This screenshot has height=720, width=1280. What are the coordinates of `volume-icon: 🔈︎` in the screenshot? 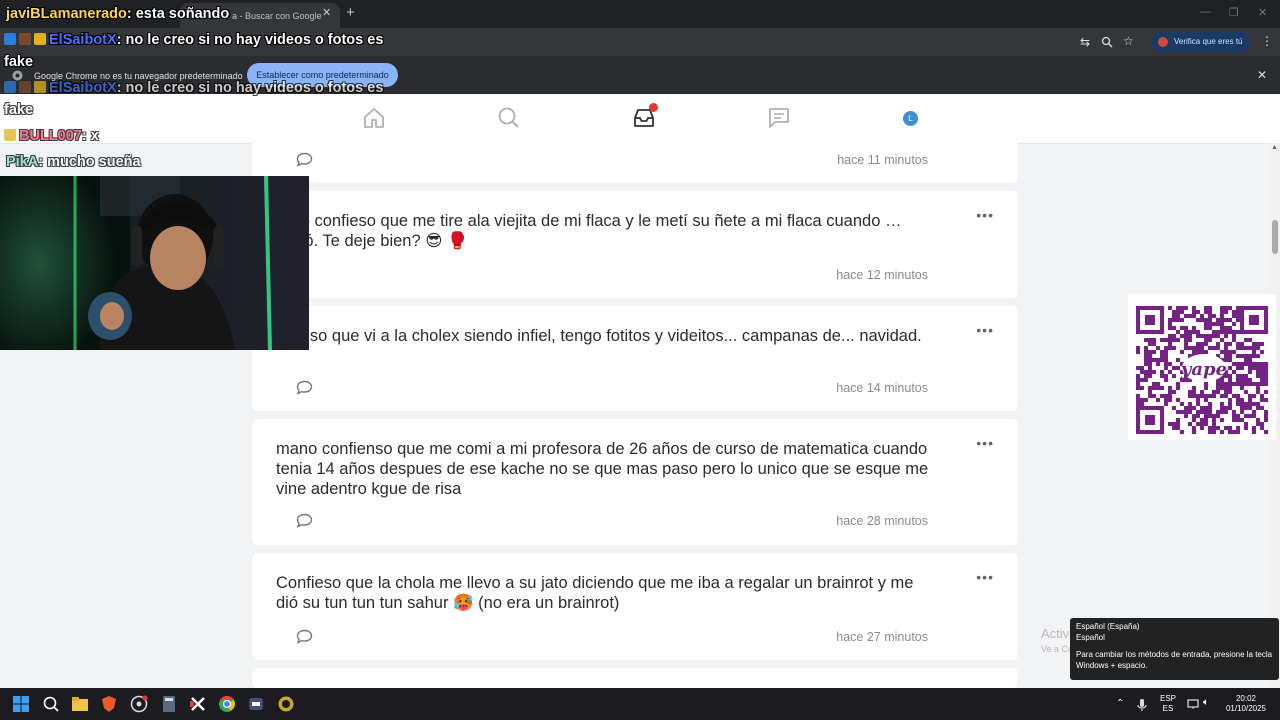 It's located at (1206, 703).